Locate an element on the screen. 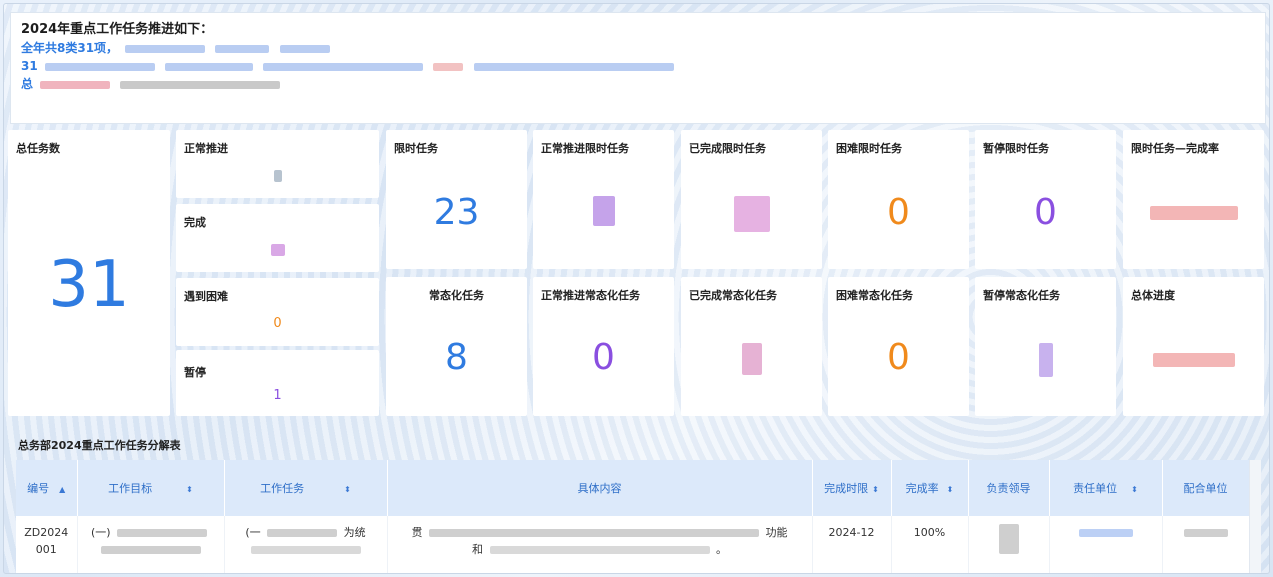  timed-done-card: 已完成限时任务 is located at coordinates (751, 199).